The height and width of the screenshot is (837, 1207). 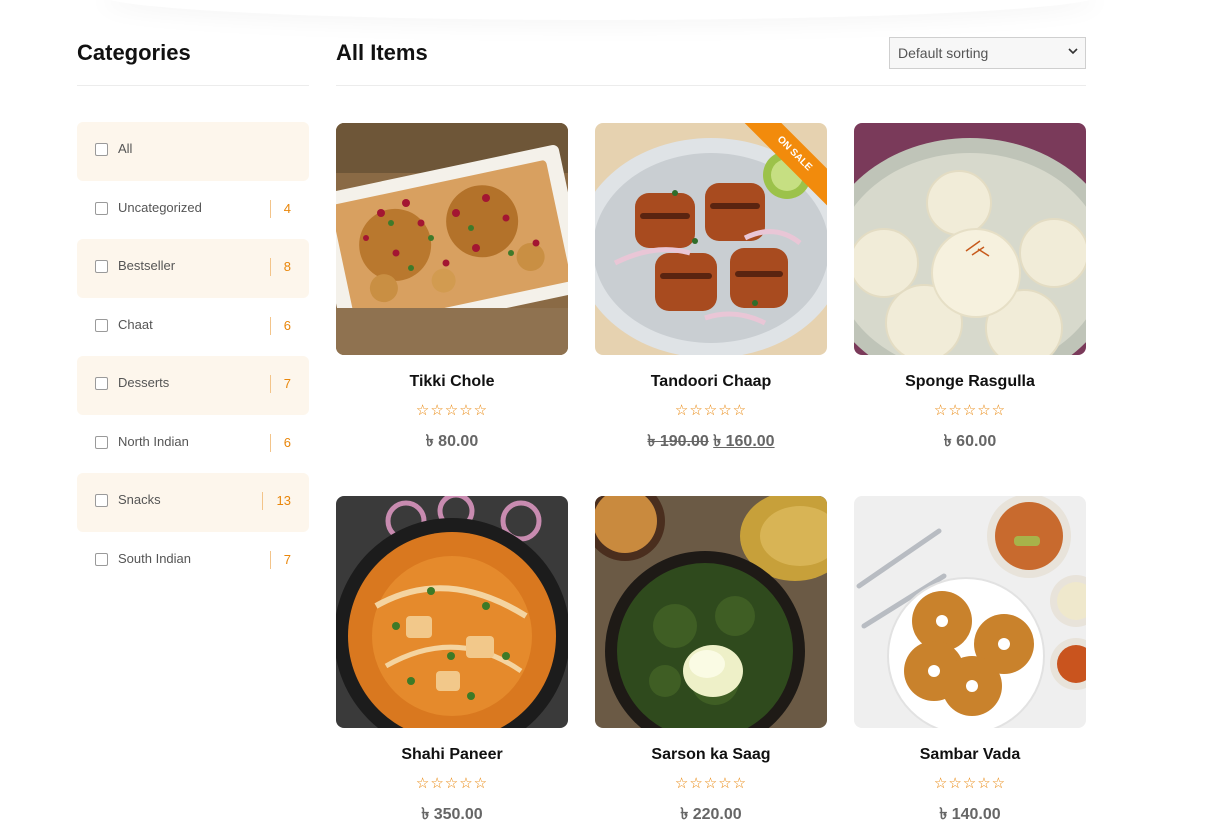 What do you see at coordinates (452, 239) in the screenshot?
I see `product-image-tikki-chole` at bounding box center [452, 239].